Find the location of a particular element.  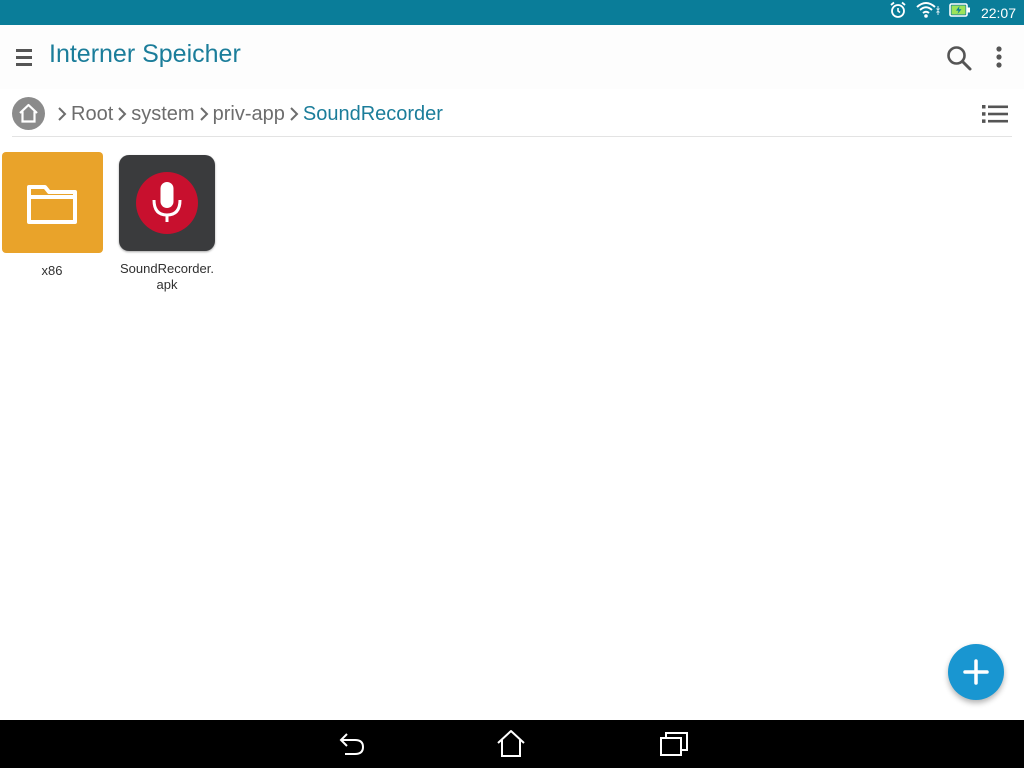

add-icon is located at coordinates (976, 672).